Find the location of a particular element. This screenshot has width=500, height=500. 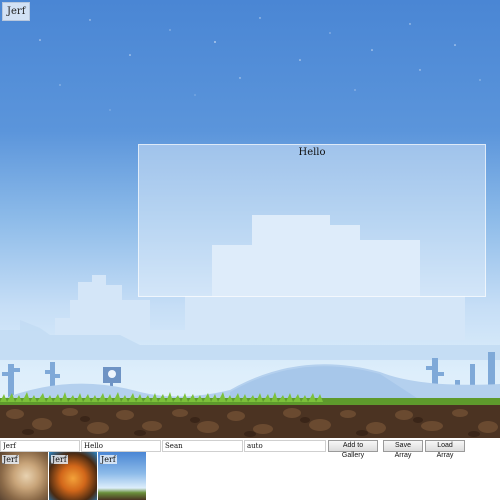

canvas-title-chip: Jerf is located at coordinates (16, 11).